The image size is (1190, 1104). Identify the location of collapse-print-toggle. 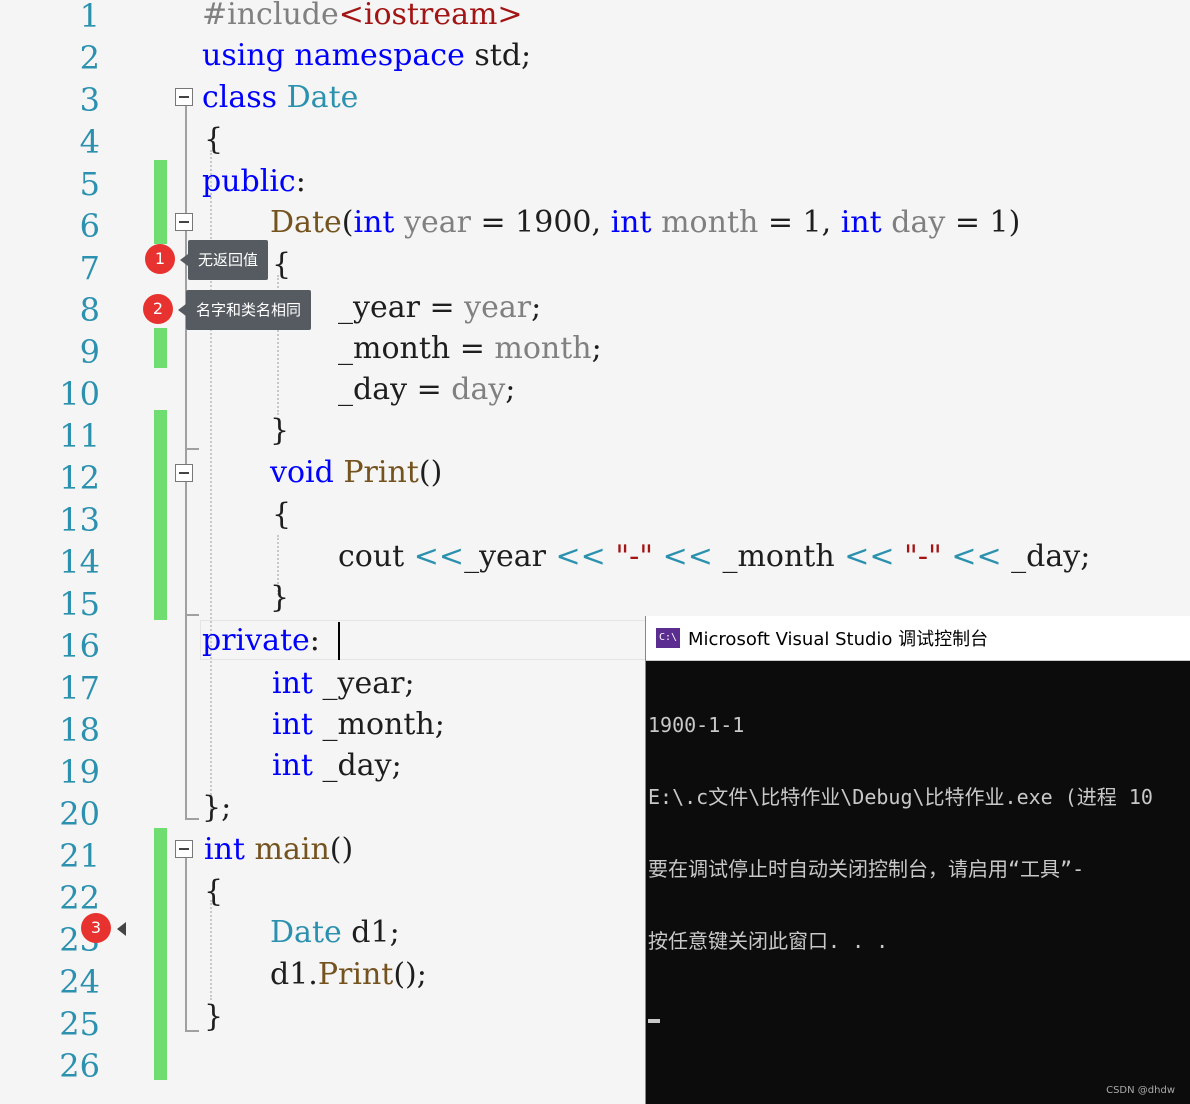
(184, 473).